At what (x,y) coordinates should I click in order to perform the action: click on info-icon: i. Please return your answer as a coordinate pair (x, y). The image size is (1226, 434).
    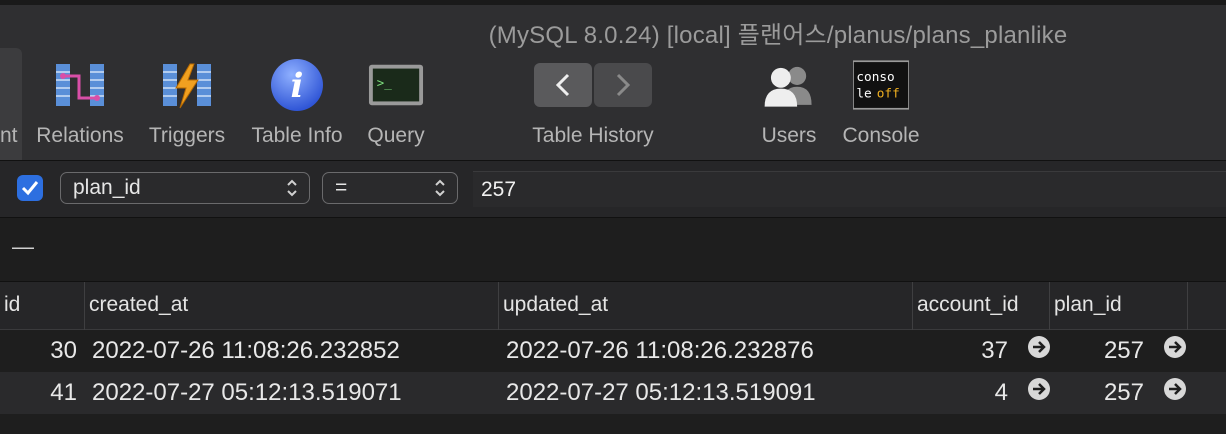
    Looking at the image, I should click on (297, 85).